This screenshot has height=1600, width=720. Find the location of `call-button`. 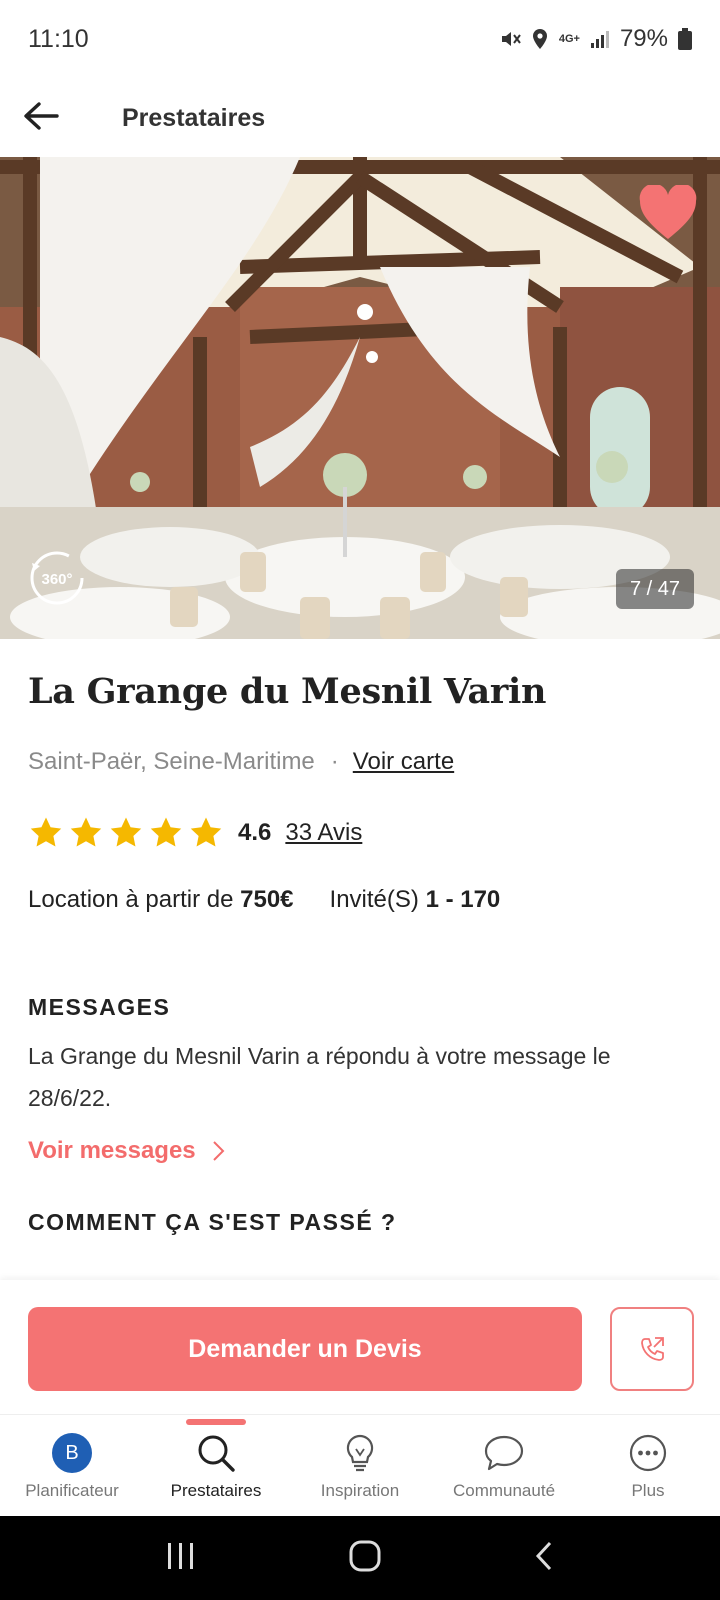

call-button is located at coordinates (652, 1349).